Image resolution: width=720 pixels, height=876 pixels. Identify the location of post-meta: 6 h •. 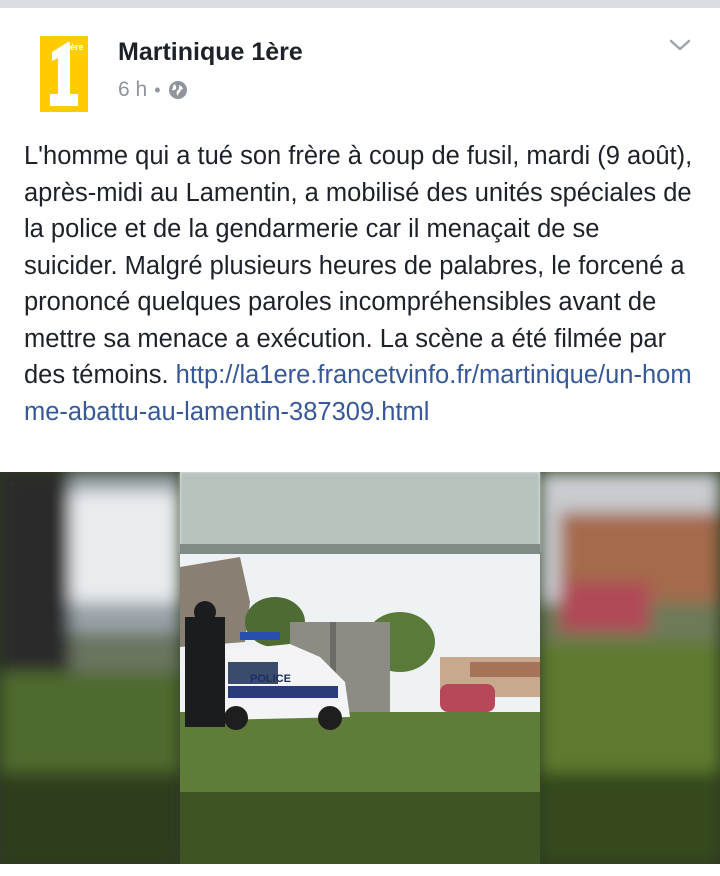
(153, 90).